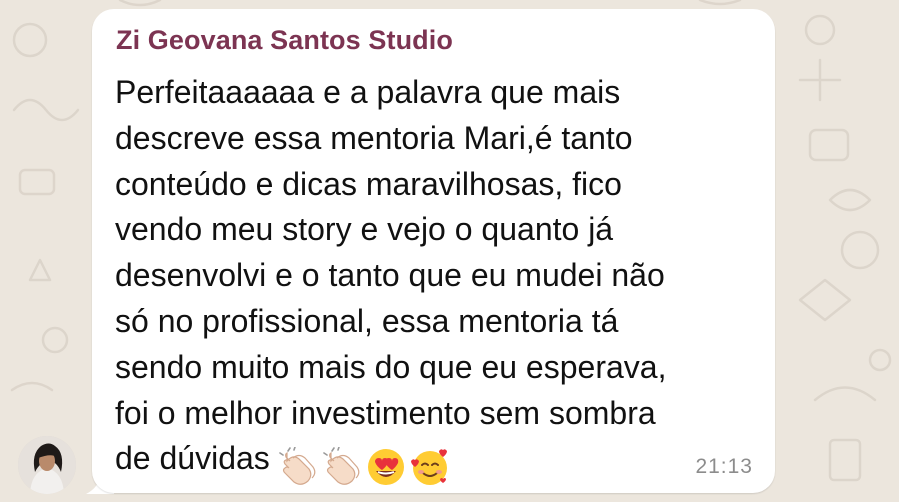 This screenshot has height=502, width=899. What do you see at coordinates (391, 366) in the screenshot?
I see `message-line: sendo muito mais do que eu esperava,` at bounding box center [391, 366].